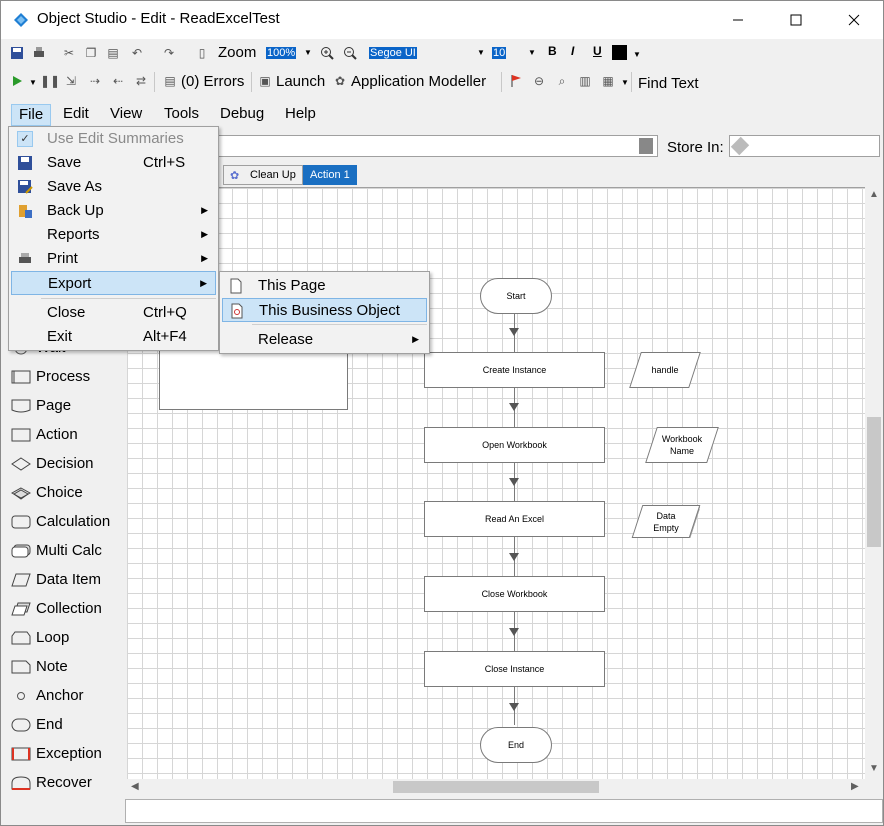 This screenshot has height=826, width=884. I want to click on step-icon: ⇲, so click(71, 81).